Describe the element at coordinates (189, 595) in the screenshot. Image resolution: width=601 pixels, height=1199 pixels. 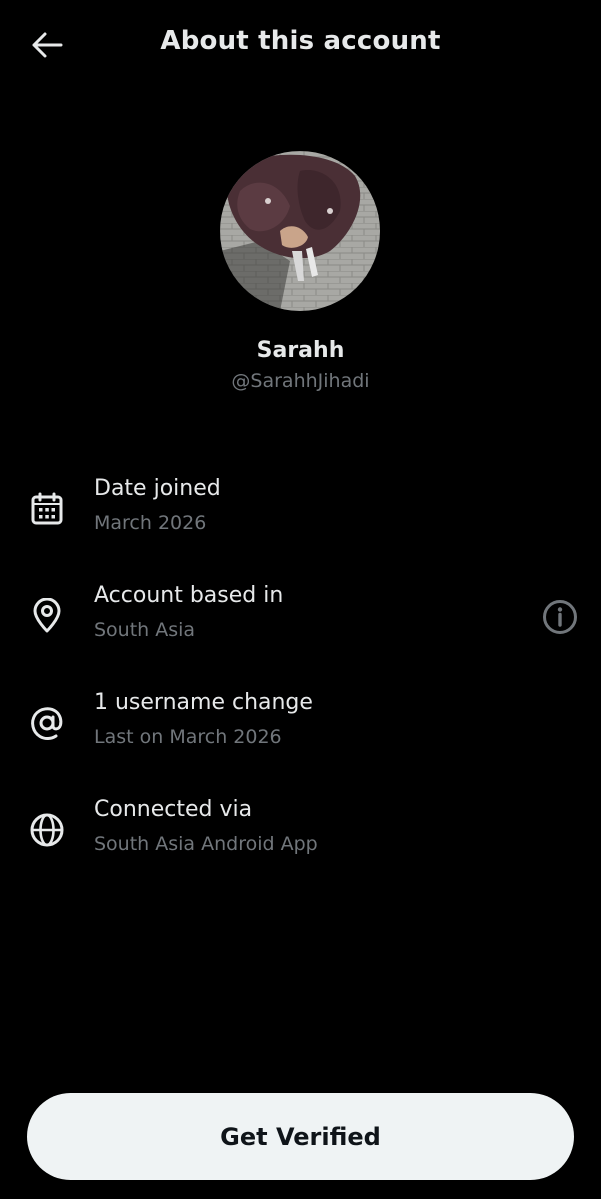
I see `account-based-in-label: Account based in` at that location.